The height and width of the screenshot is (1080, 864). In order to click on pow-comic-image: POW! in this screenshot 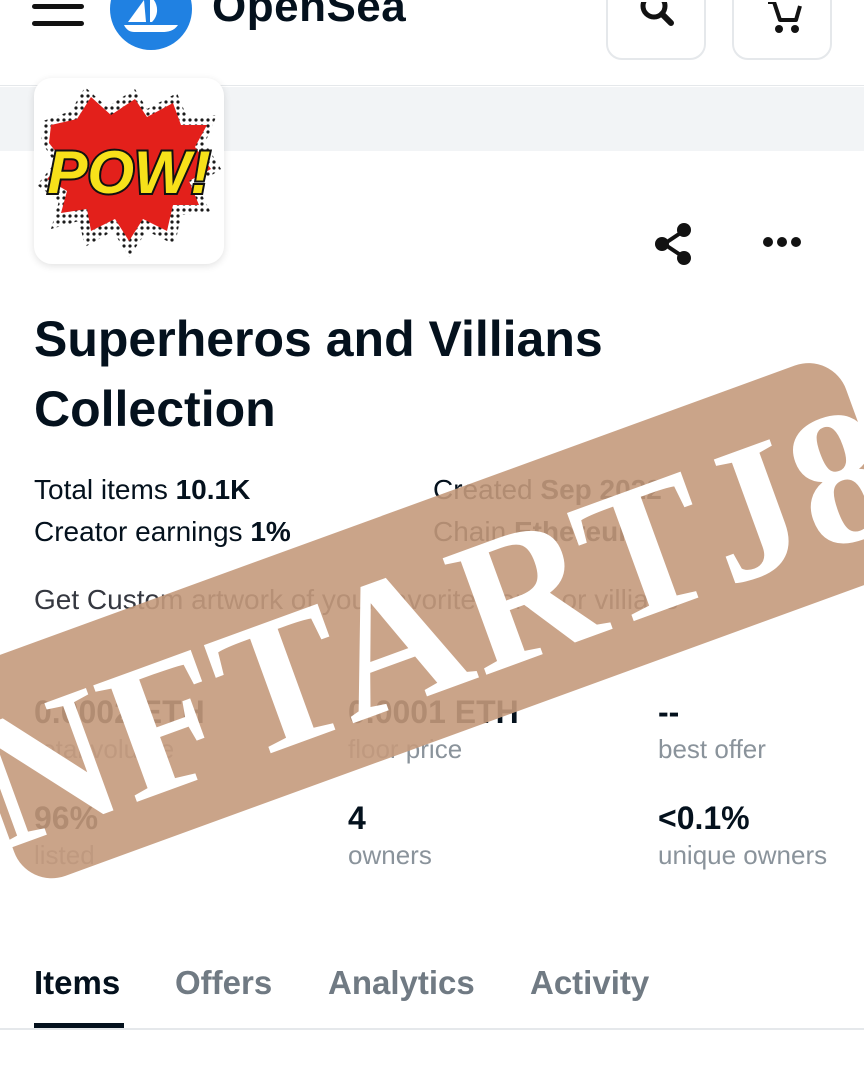, I will do `click(129, 172)`.